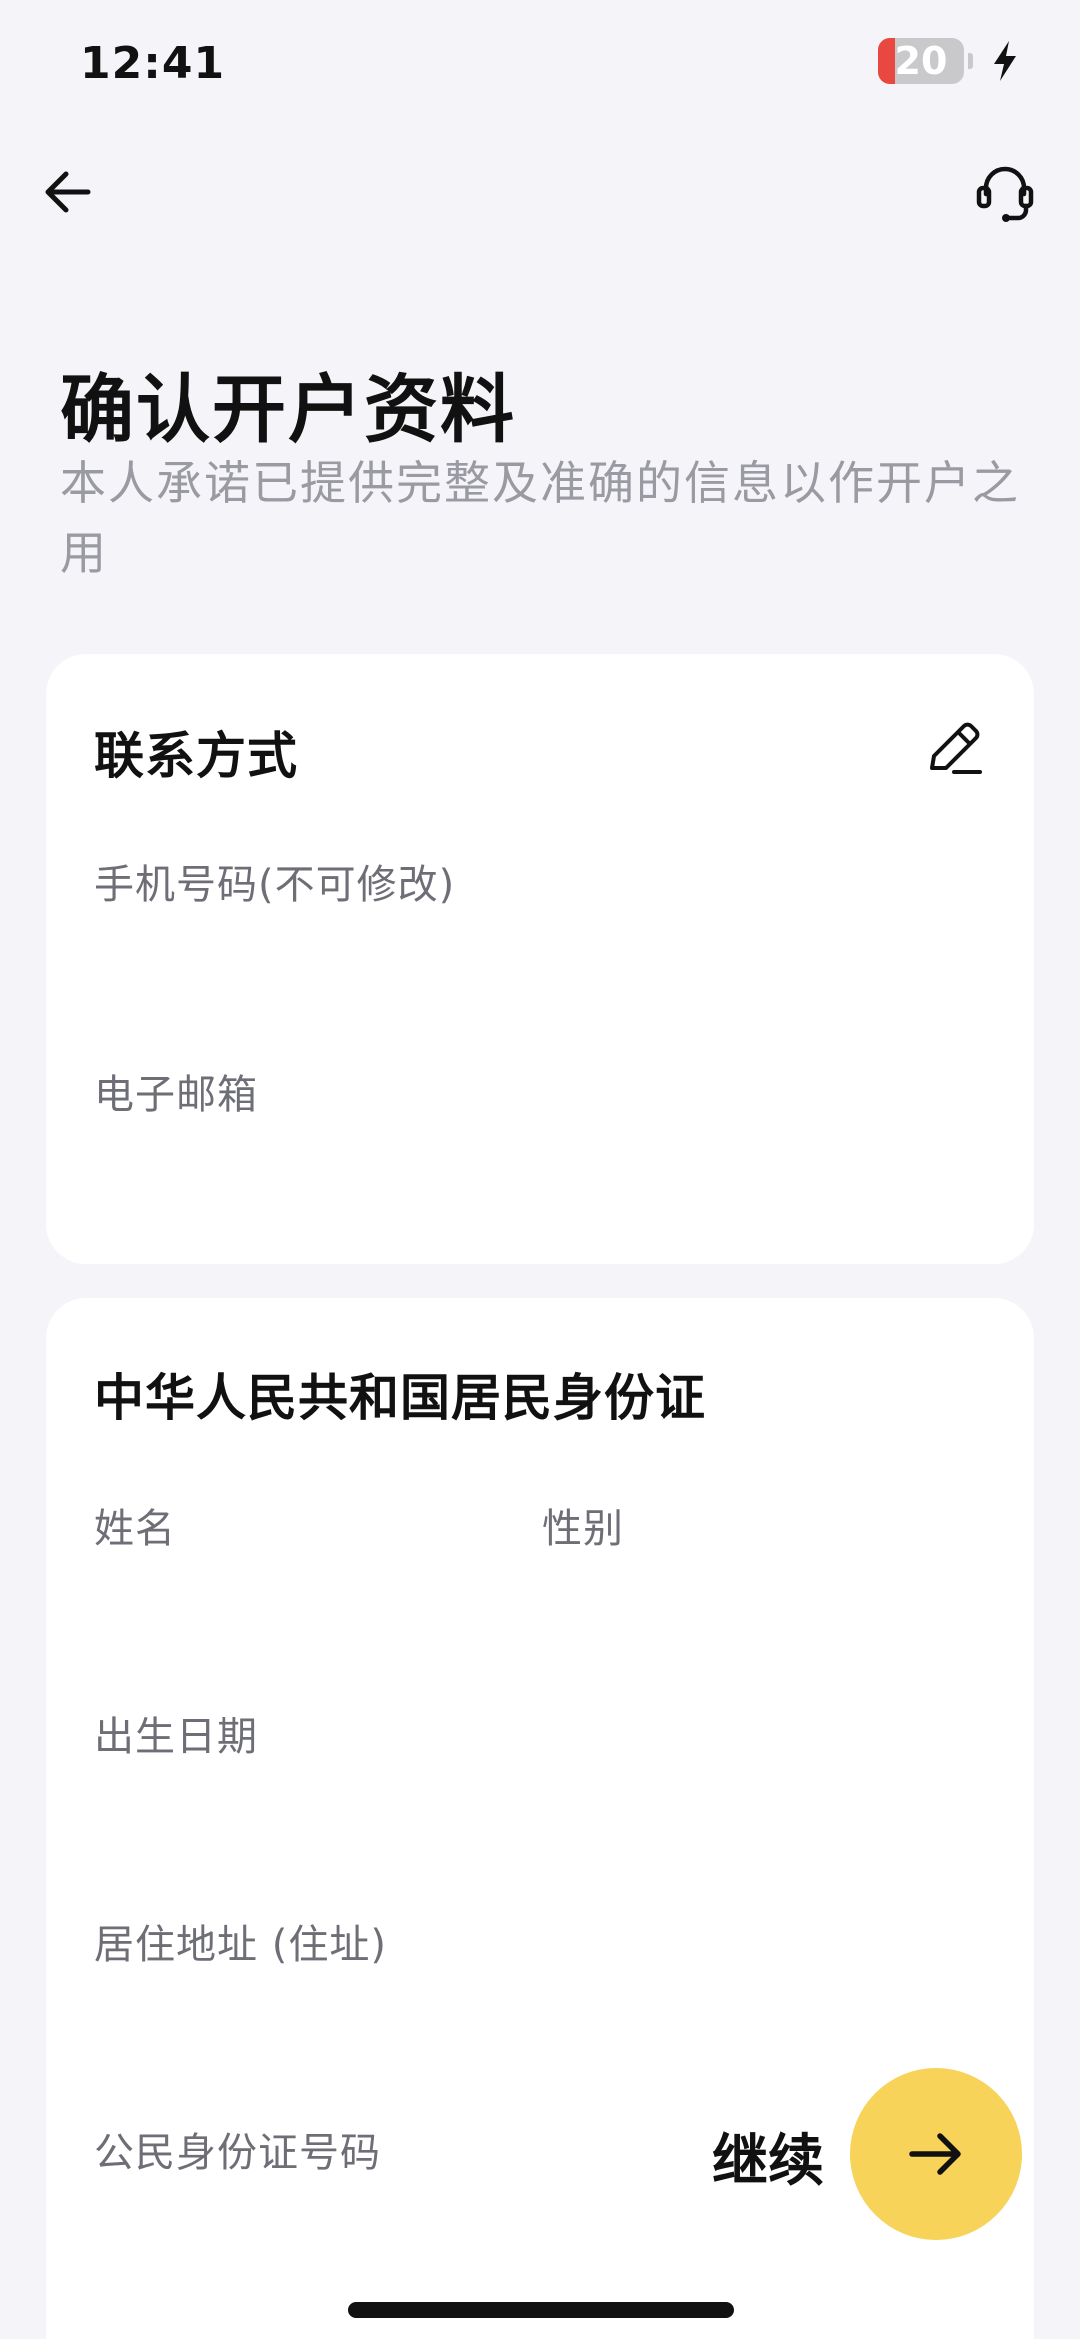 Image resolution: width=1080 pixels, height=2339 pixels. I want to click on continue-button, so click(936, 2154).